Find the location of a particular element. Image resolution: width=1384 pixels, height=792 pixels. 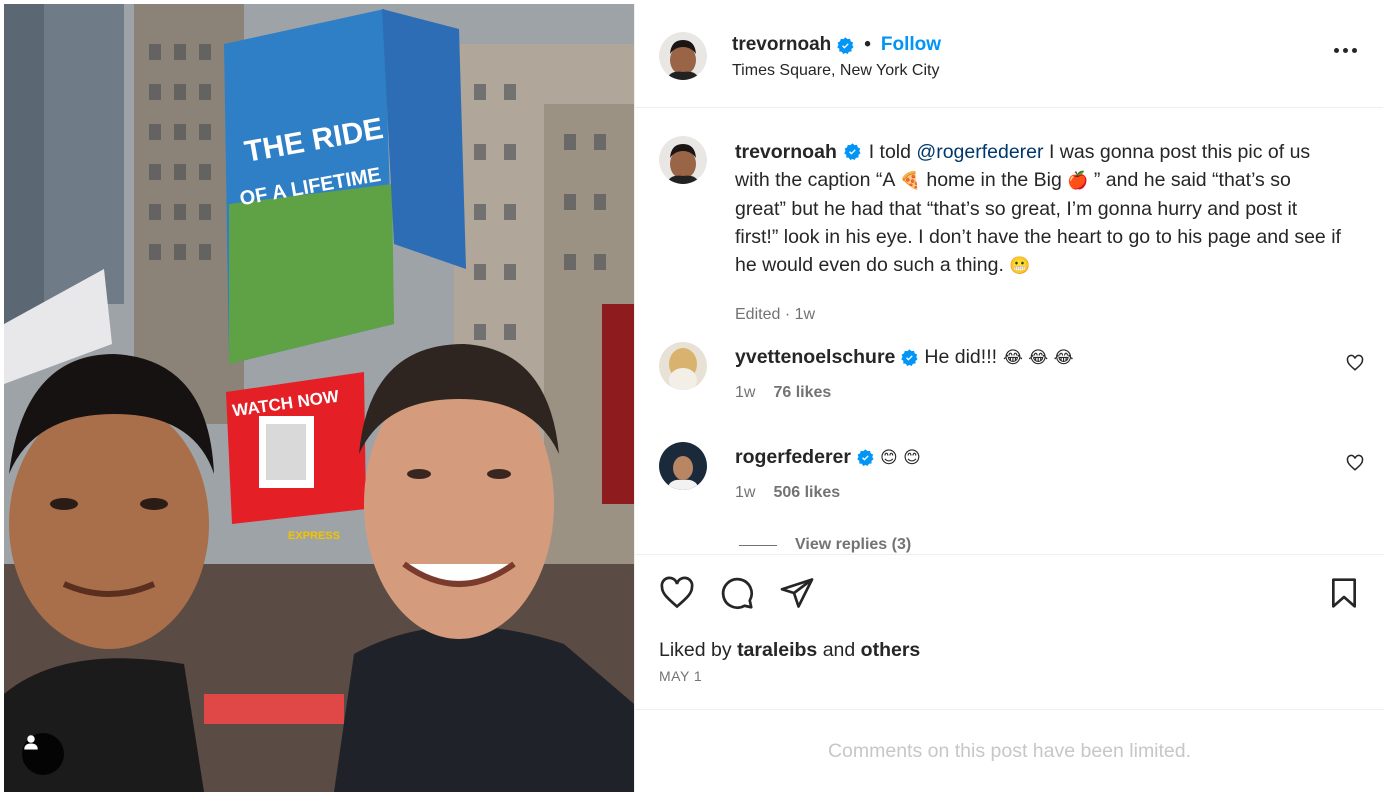

comment-meta: 1w 506 likes is located at coordinates (787, 493).